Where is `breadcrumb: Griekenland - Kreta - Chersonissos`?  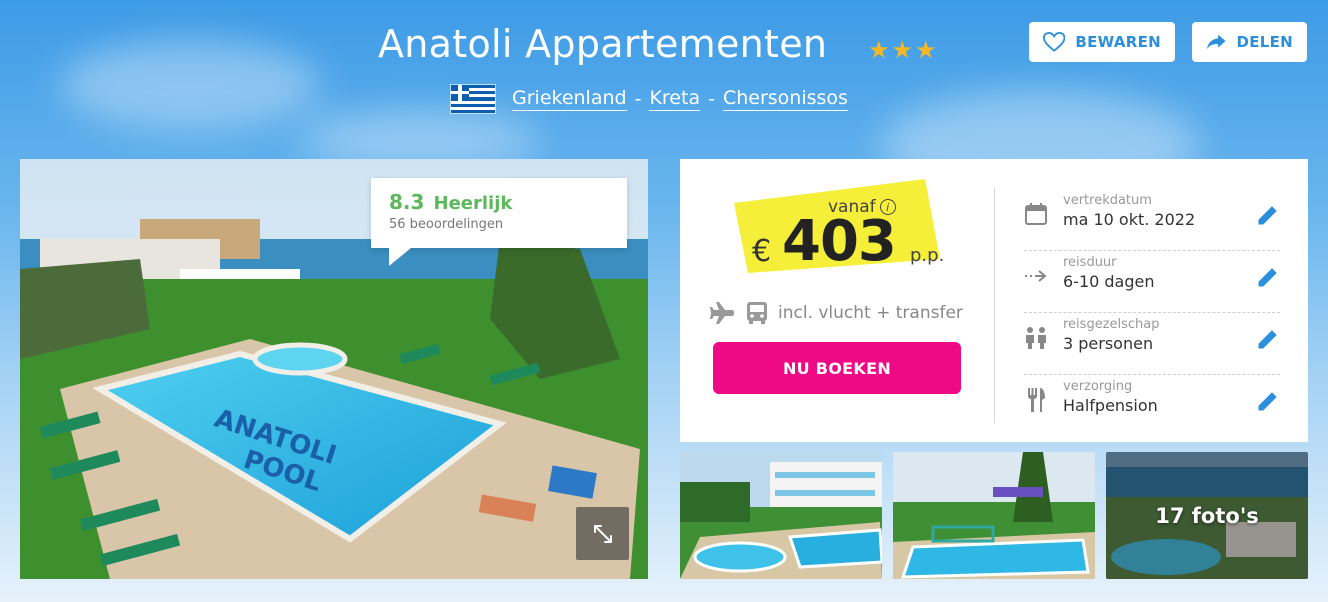 breadcrumb: Griekenland - Kreta - Chersonissos is located at coordinates (649, 99).